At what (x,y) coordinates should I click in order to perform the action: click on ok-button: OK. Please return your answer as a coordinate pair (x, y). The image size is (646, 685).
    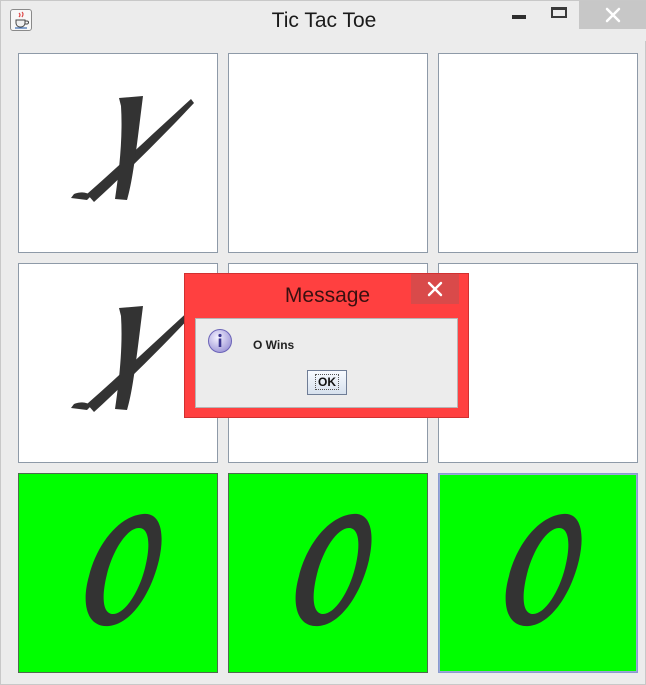
    Looking at the image, I should click on (327, 382).